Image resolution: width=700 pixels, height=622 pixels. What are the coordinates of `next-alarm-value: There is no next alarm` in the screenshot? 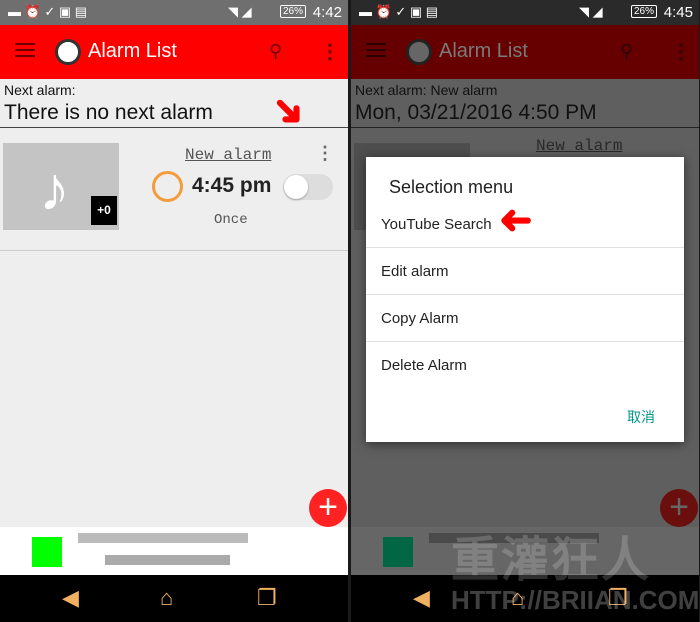 It's located at (108, 112).